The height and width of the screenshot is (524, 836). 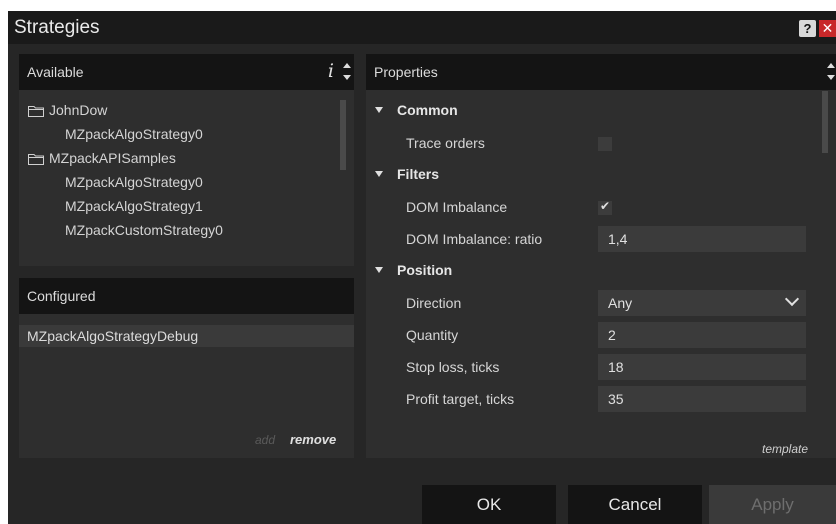 I want to click on properties-scrollbar, so click(x=825, y=122).